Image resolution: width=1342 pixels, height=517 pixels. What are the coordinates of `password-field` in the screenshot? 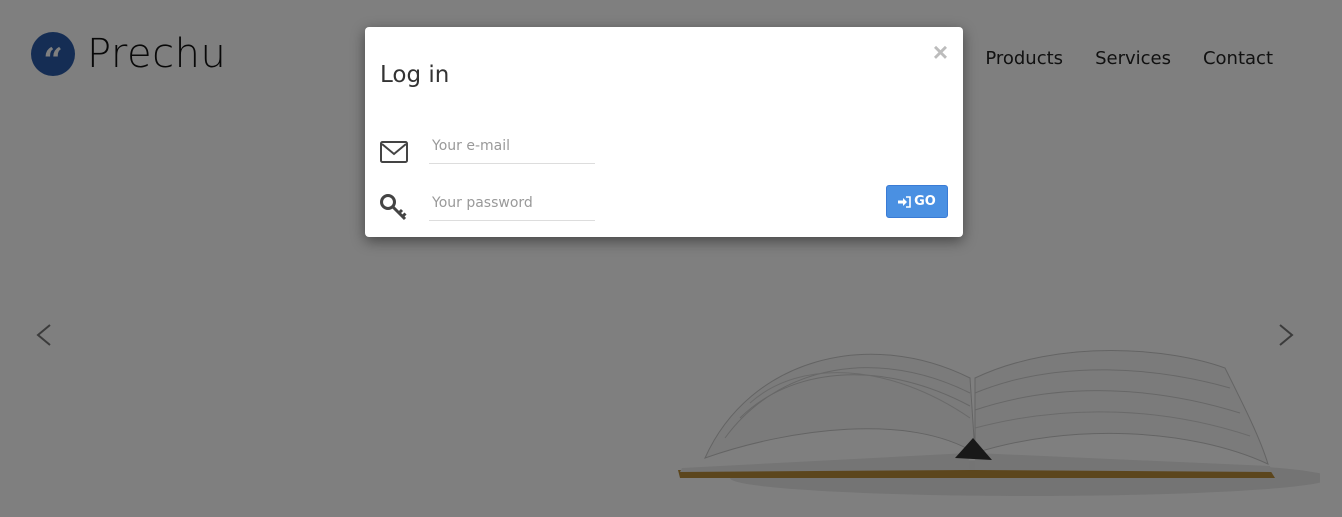 It's located at (512, 203).